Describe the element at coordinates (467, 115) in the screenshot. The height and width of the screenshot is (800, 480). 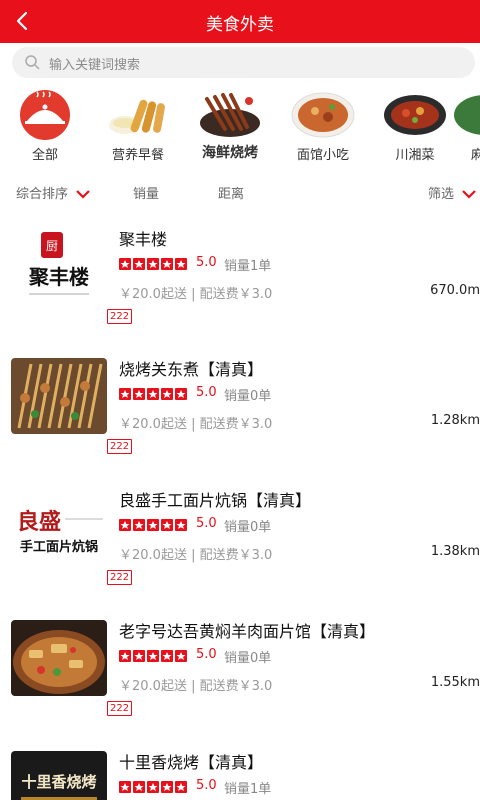
I see `partial-category-icon` at that location.